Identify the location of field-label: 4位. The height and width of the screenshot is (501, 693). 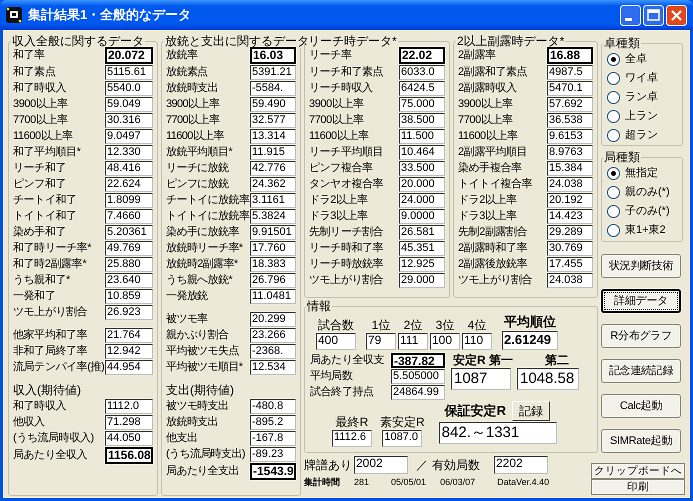
(477, 325).